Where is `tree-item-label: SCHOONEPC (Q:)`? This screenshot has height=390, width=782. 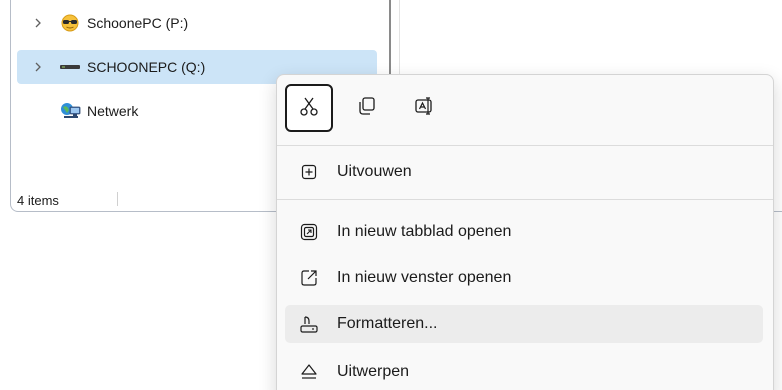
tree-item-label: SCHOONEPC (Q:) is located at coordinates (146, 67).